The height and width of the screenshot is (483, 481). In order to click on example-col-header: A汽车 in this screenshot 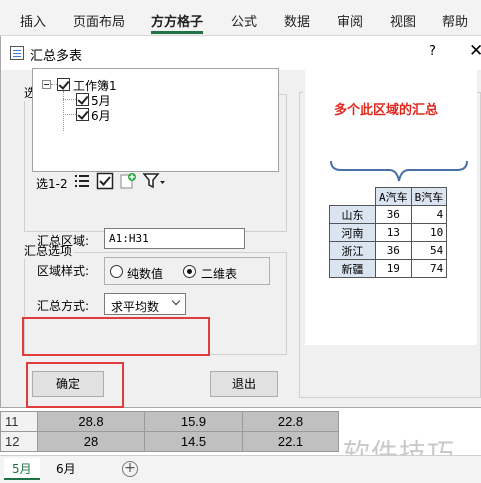, I will do `click(393, 196)`.